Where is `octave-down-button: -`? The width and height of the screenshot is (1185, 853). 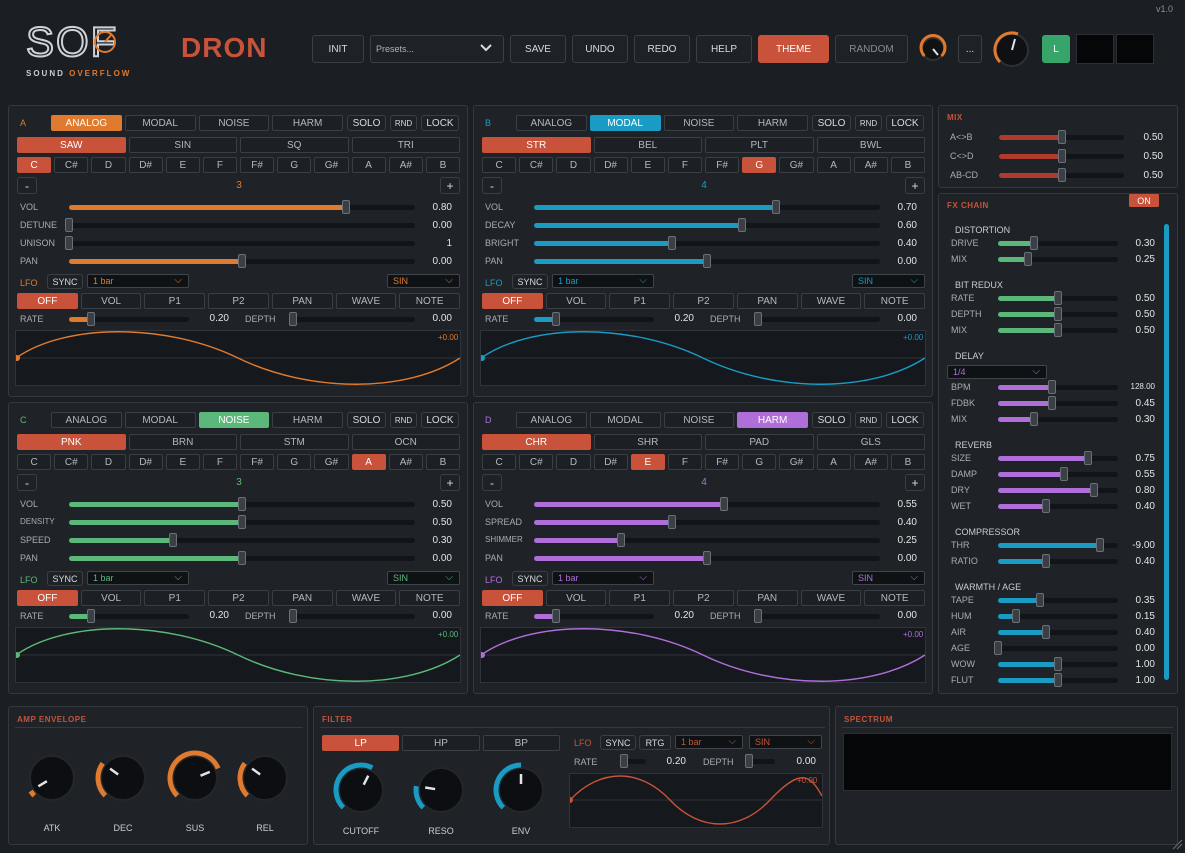 octave-down-button: - is located at coordinates (27, 482).